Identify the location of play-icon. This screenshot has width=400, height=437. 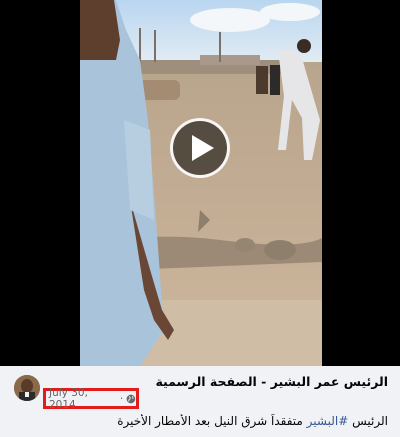
(202, 148).